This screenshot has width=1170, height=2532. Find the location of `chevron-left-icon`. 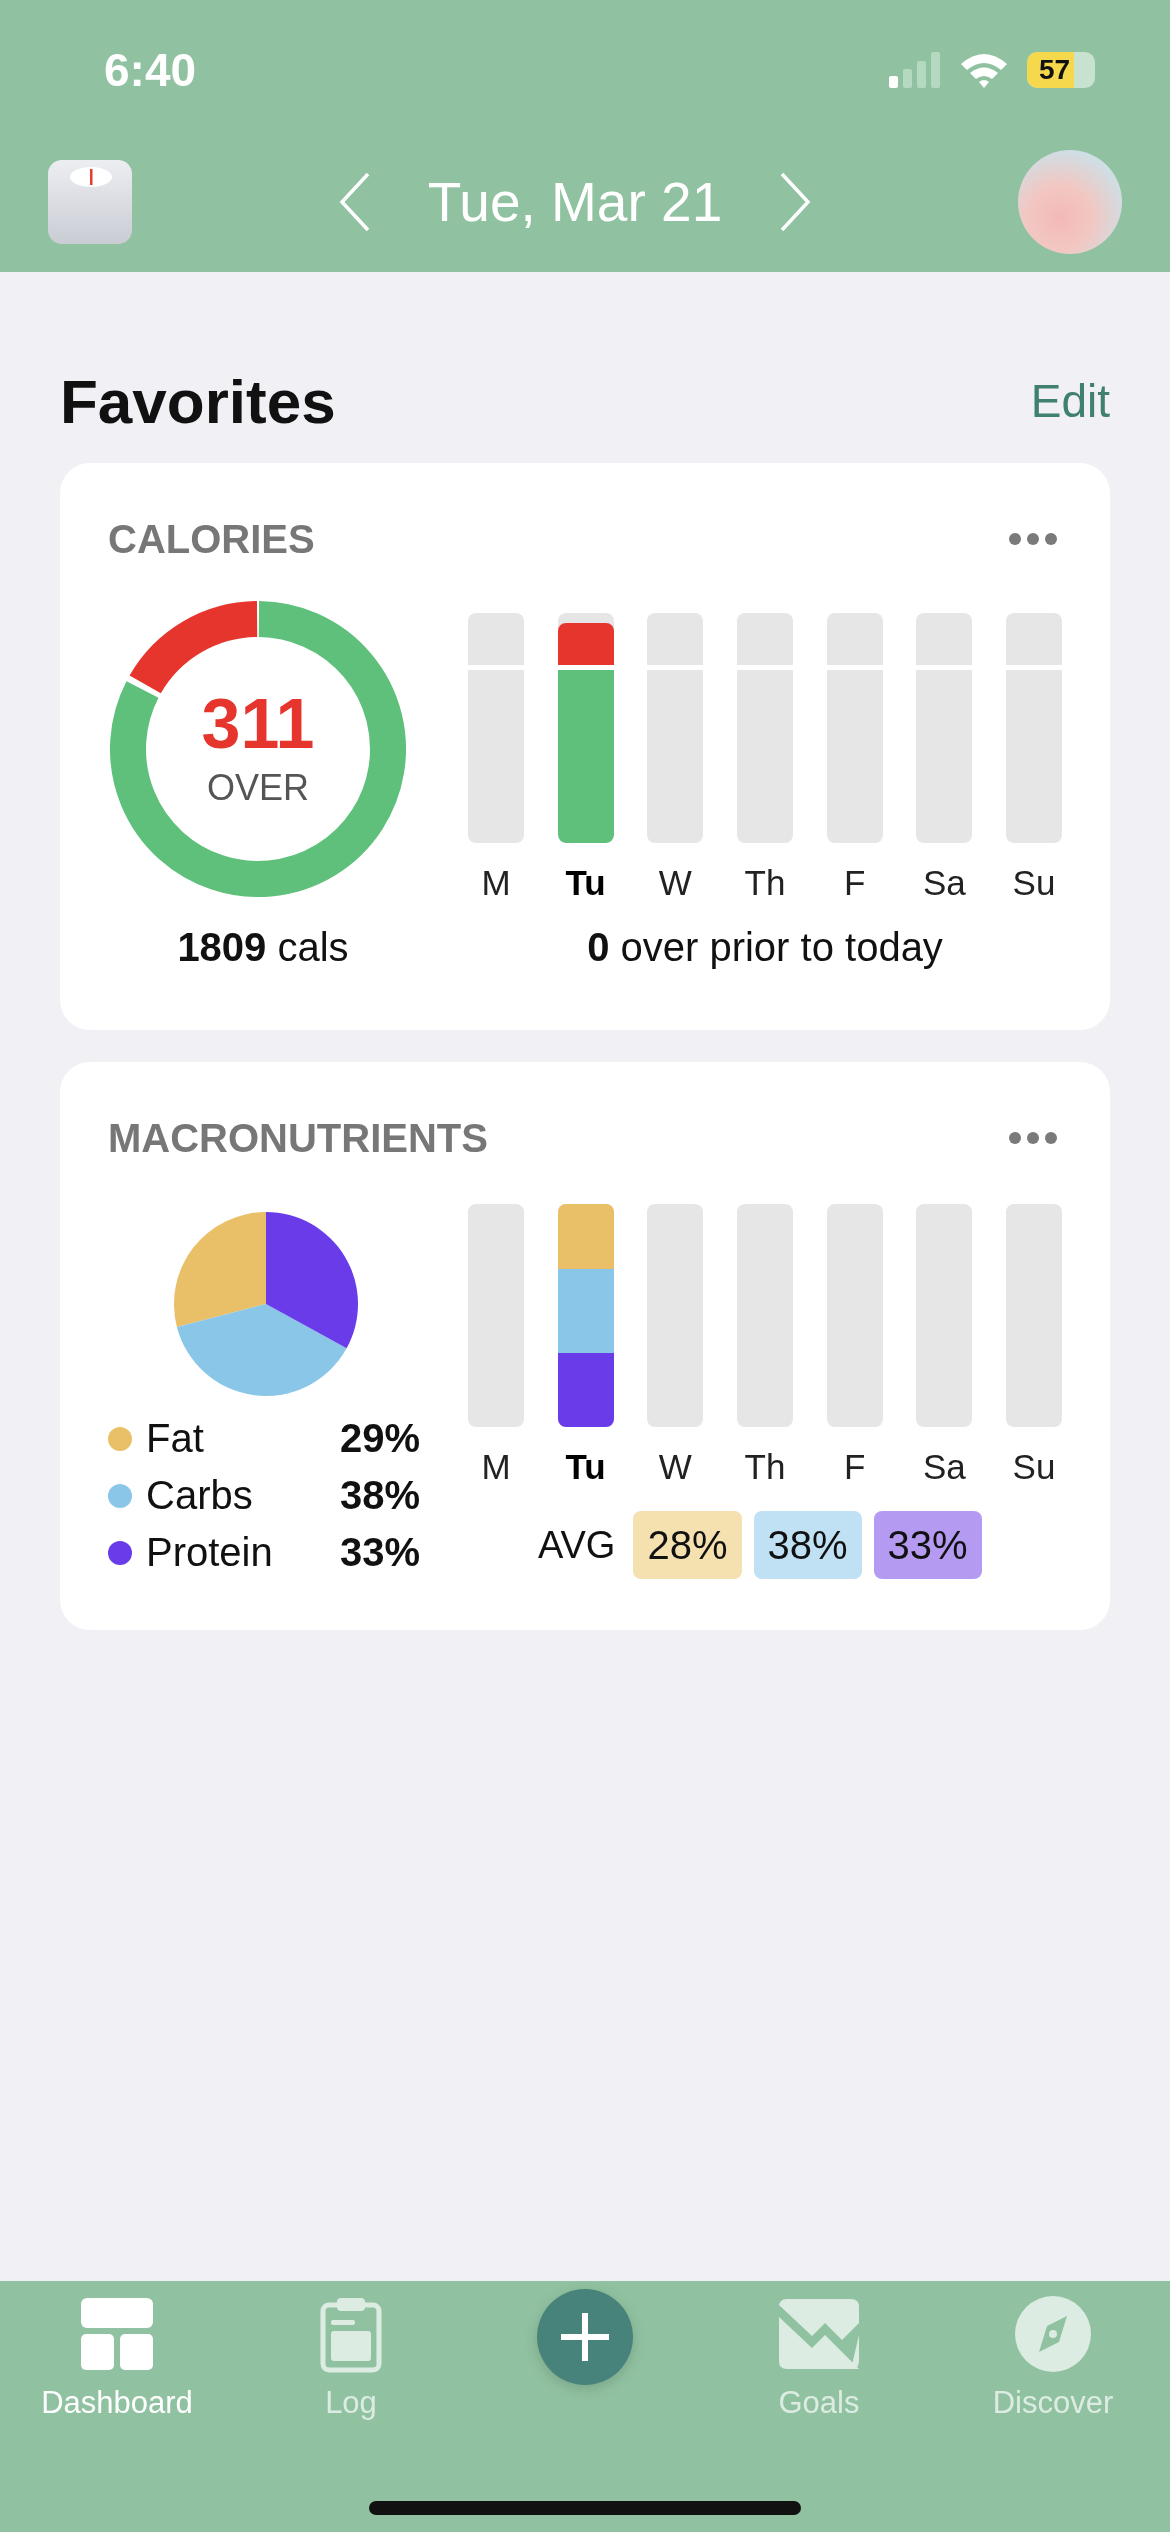

chevron-left-icon is located at coordinates (354, 202).